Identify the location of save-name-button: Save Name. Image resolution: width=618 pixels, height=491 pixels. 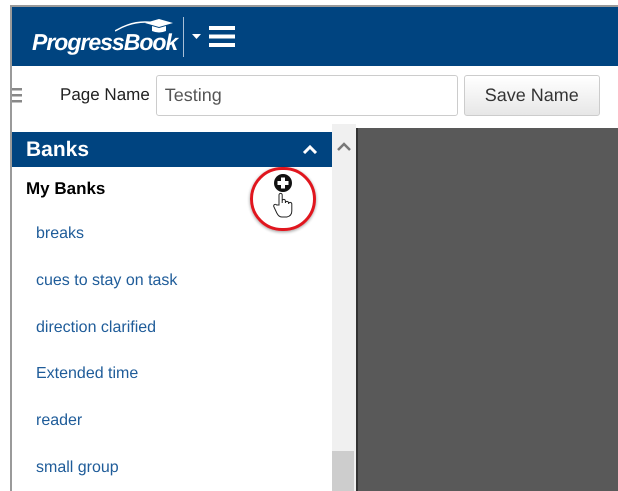
(532, 95).